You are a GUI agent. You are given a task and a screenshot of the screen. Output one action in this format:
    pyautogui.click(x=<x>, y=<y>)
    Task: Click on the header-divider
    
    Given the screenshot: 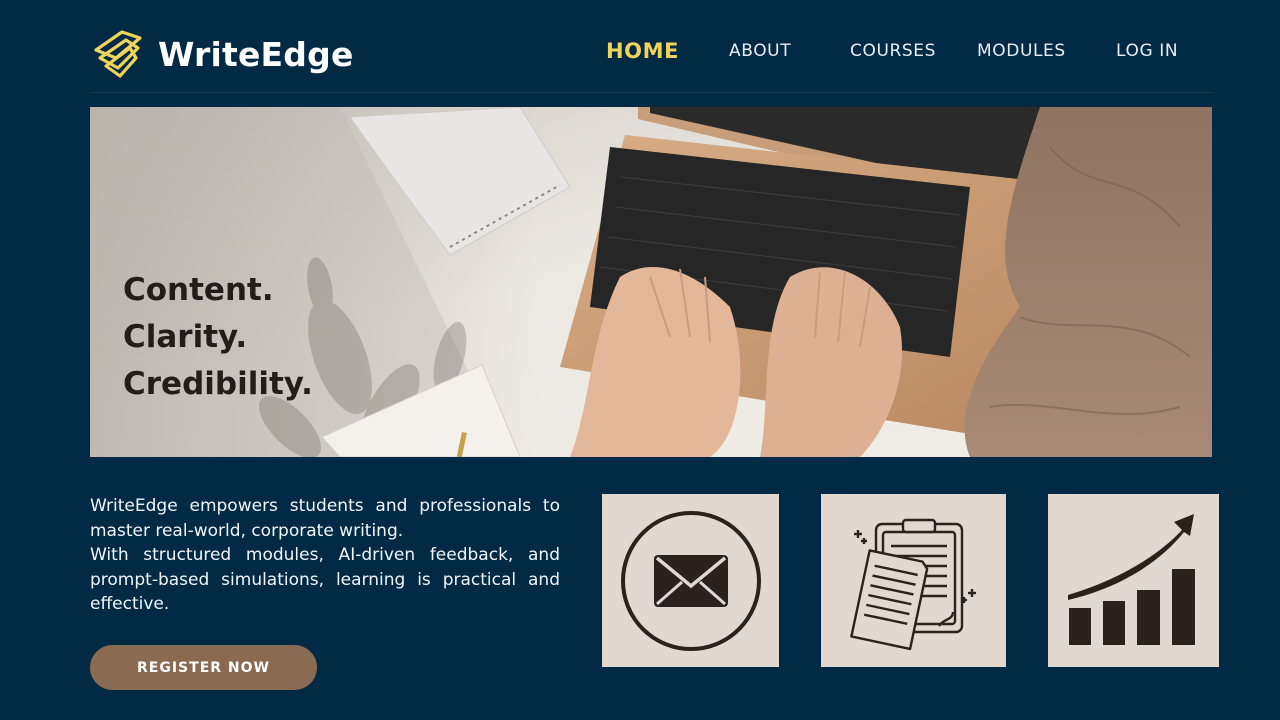 What is the action you would take?
    pyautogui.click(x=652, y=92)
    